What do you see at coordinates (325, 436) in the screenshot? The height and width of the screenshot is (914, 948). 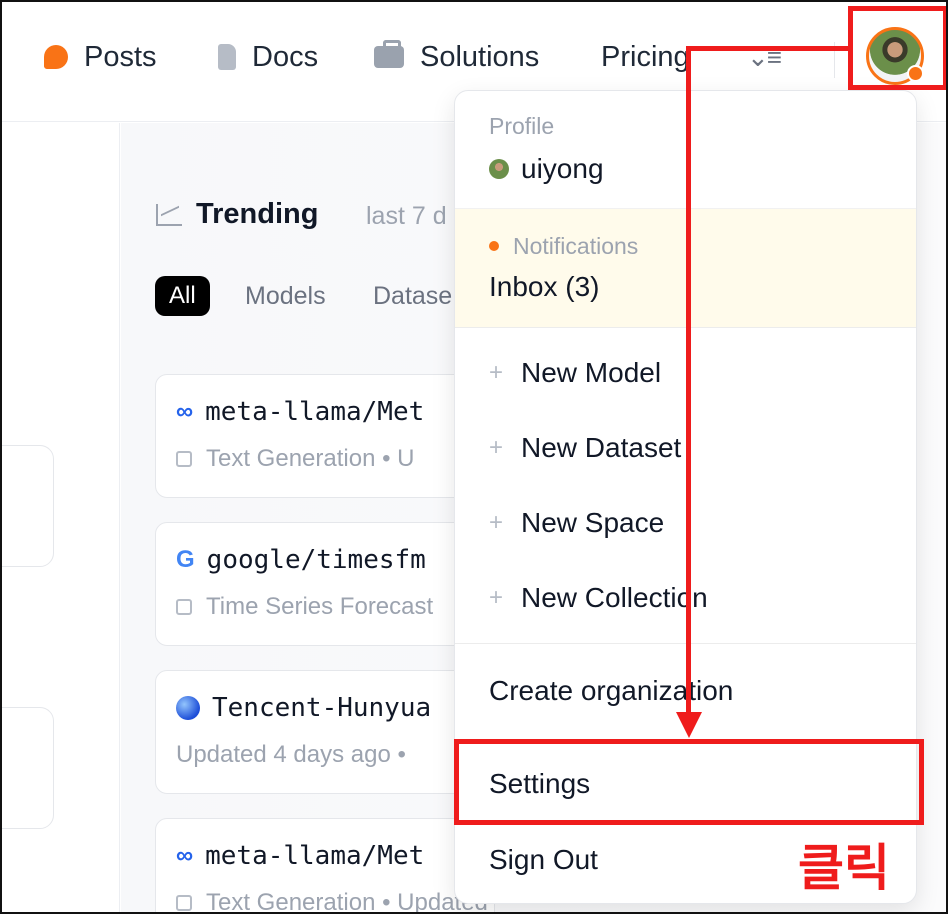 I see `trending-card: ∞ meta-llama/Met Text Generation • U` at bounding box center [325, 436].